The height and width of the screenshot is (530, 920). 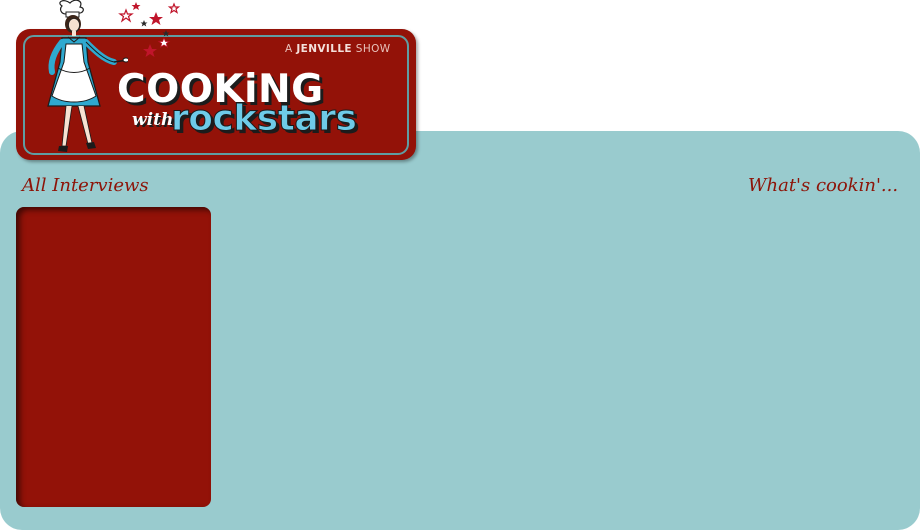 I want to click on interviews-list, so click(x=113, y=357).